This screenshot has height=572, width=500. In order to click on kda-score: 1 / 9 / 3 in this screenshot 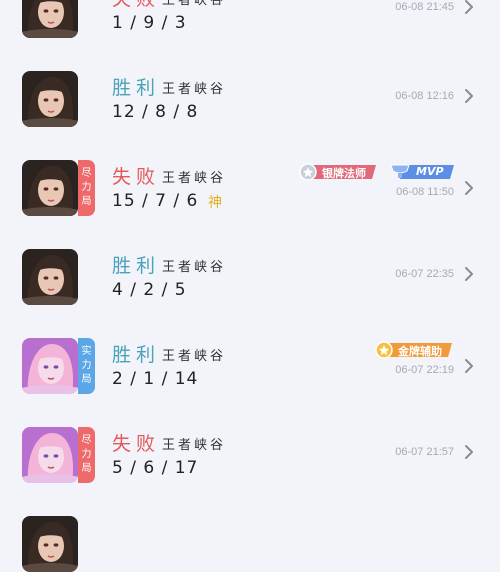, I will do `click(149, 23)`.